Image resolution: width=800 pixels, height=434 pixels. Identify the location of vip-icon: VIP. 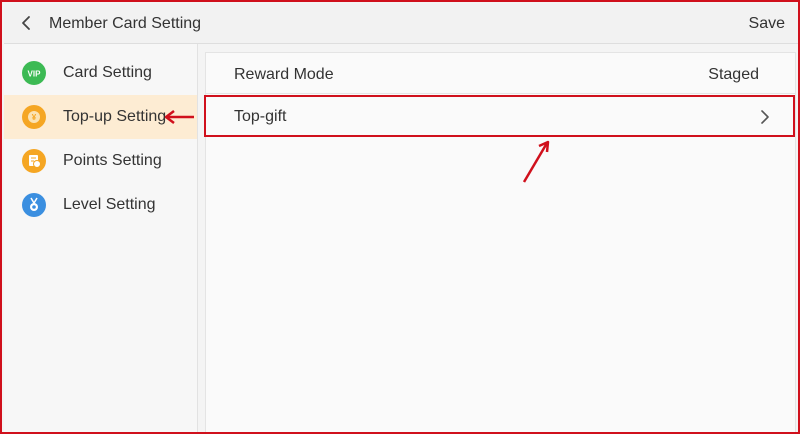
(34, 73).